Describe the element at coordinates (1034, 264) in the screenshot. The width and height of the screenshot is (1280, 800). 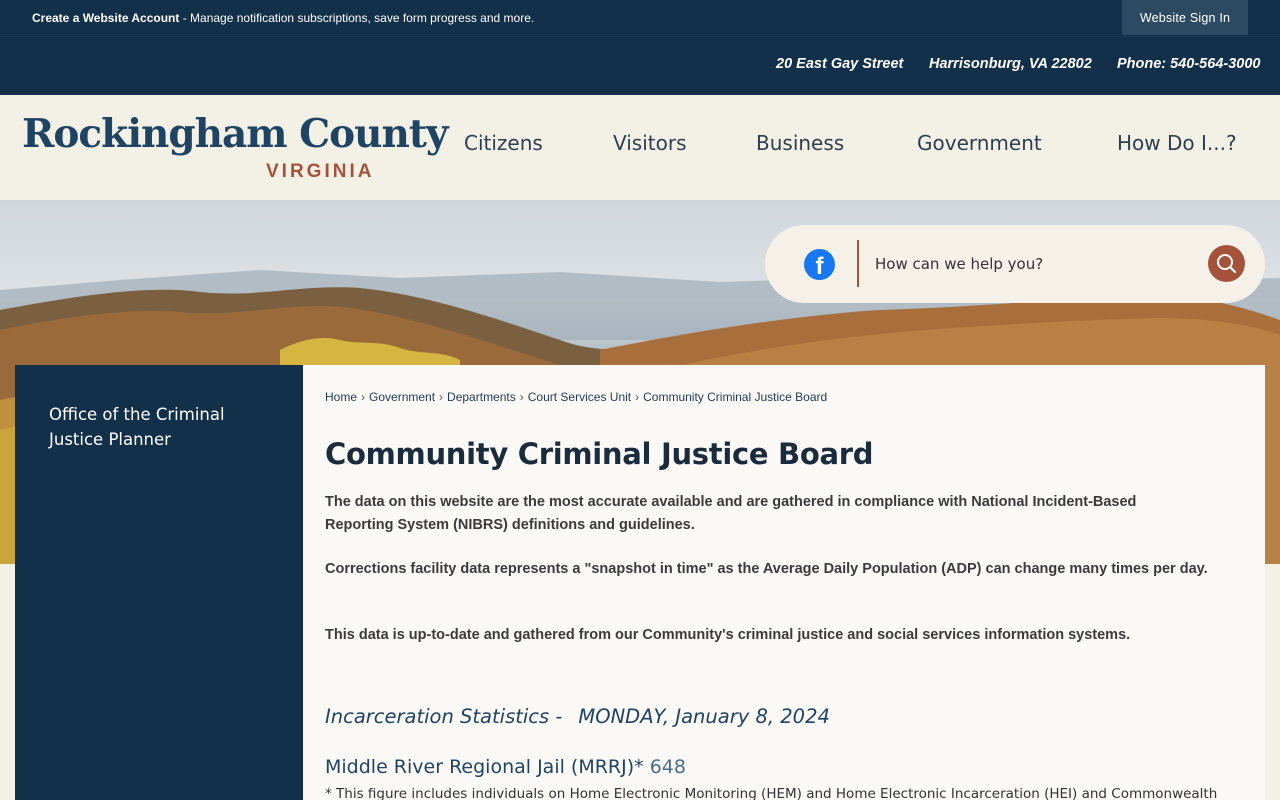
I see `search-input` at that location.